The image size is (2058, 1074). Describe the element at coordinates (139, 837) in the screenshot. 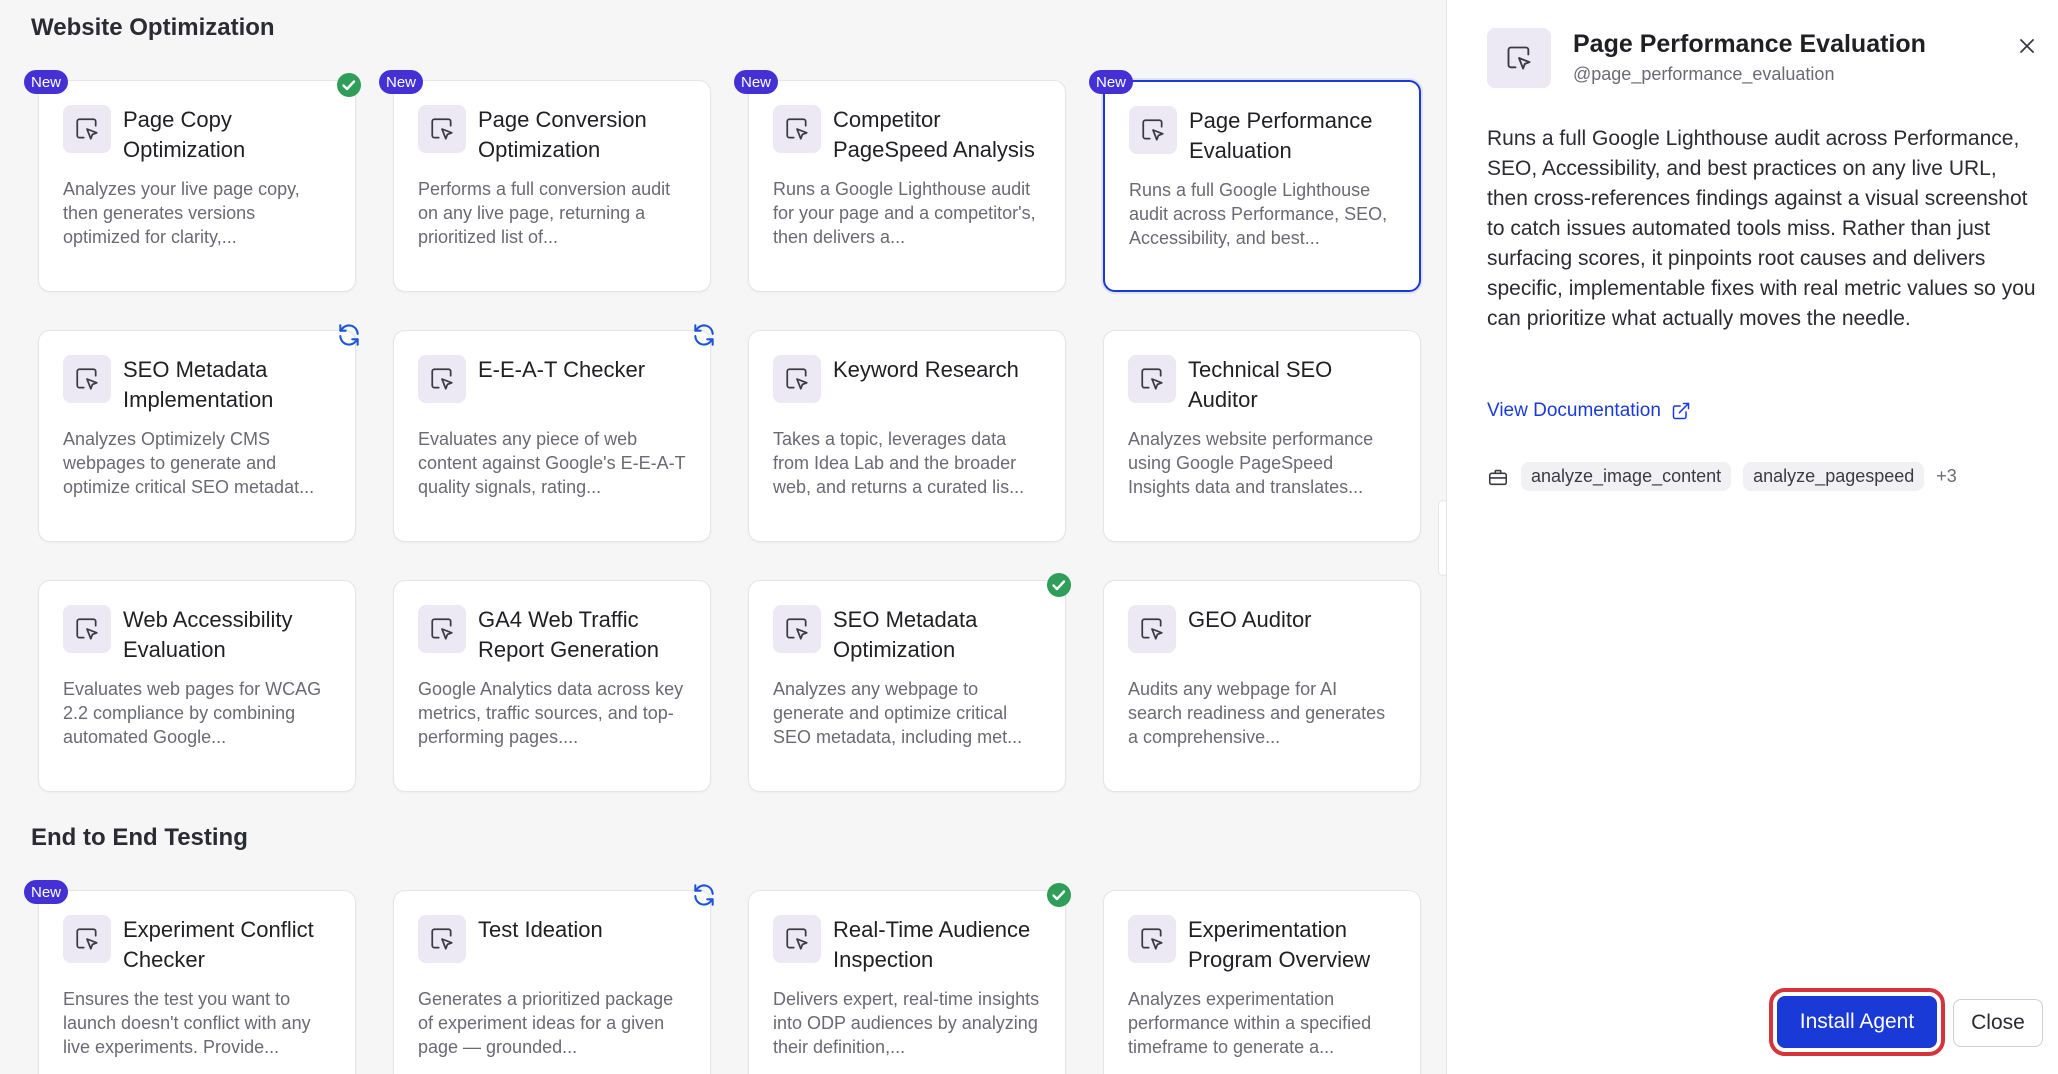

I see `section-title: End to End Testing` at that location.